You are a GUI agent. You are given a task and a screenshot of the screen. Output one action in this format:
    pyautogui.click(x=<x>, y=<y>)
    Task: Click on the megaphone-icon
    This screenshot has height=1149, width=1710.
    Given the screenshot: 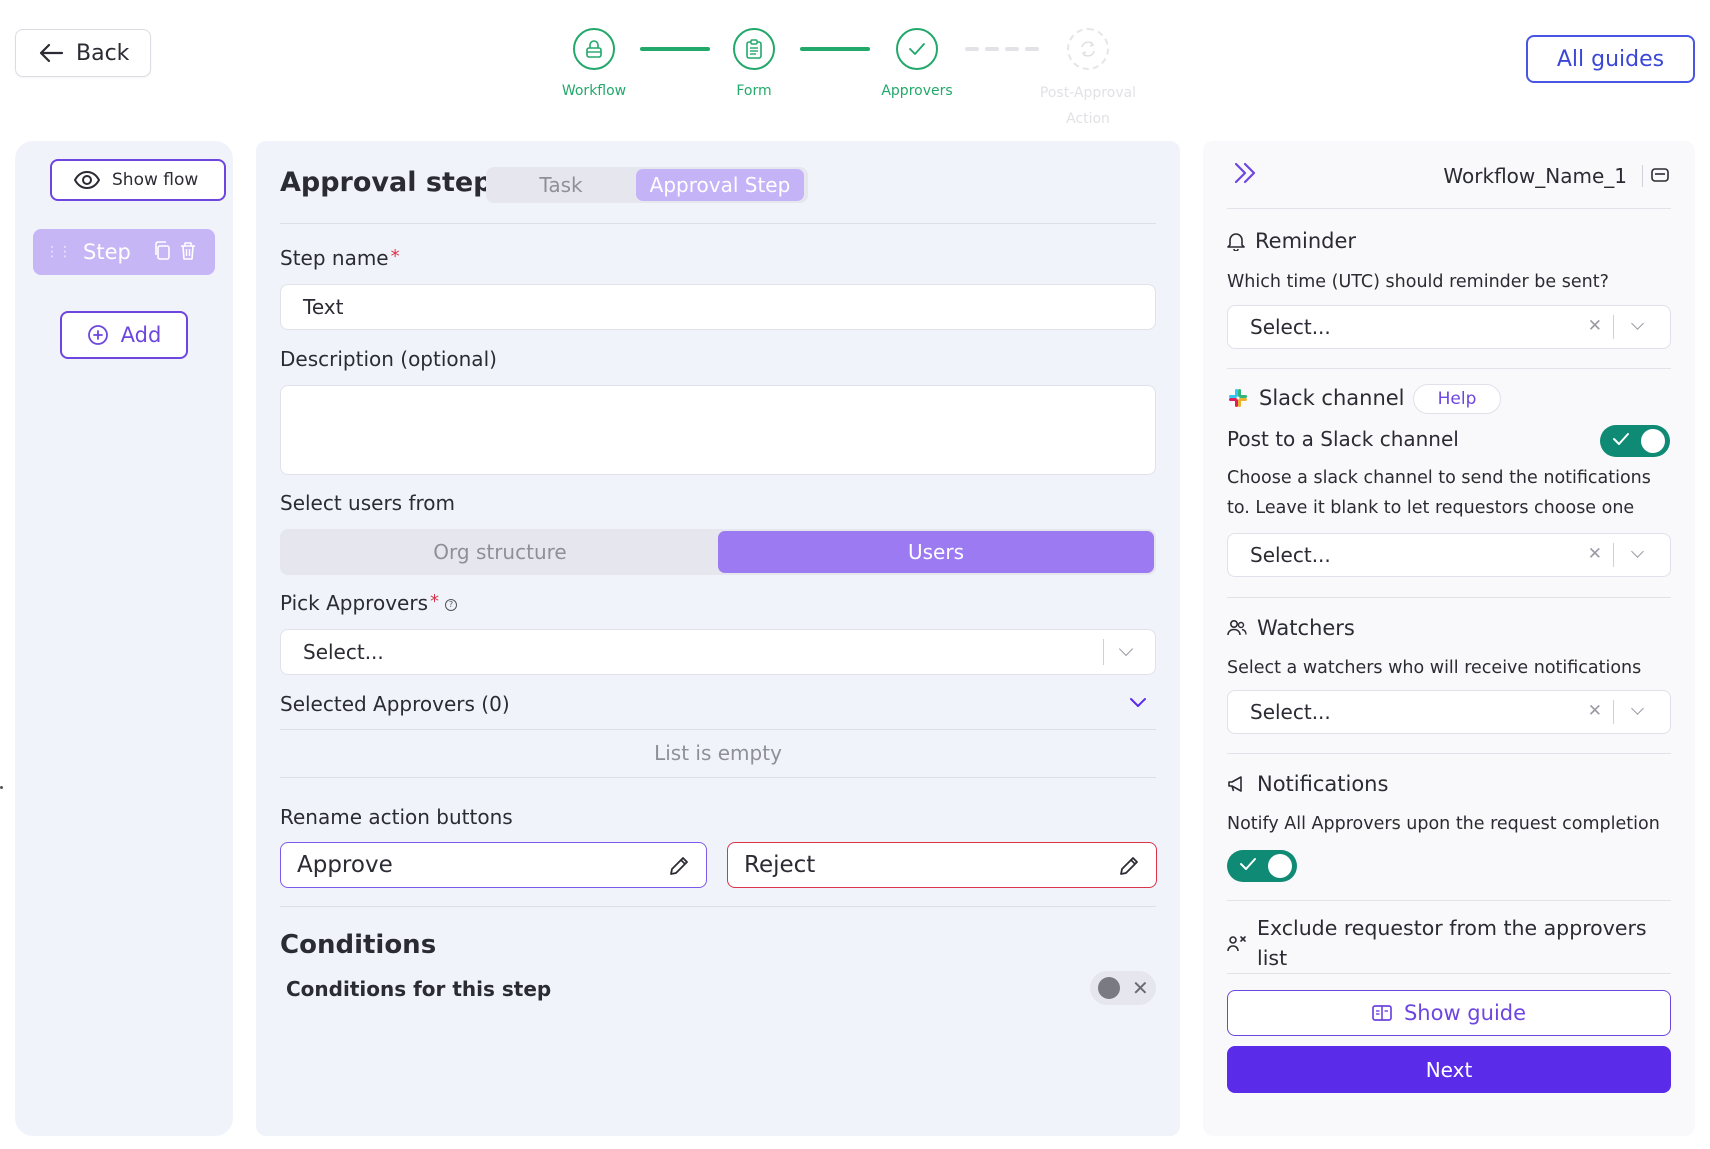 What is the action you would take?
    pyautogui.click(x=1235, y=784)
    